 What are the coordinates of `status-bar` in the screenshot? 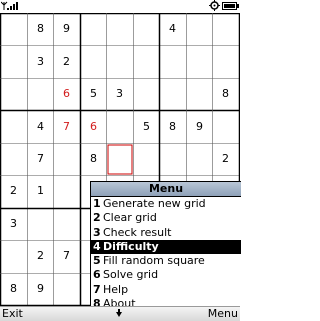 It's located at (120, 6).